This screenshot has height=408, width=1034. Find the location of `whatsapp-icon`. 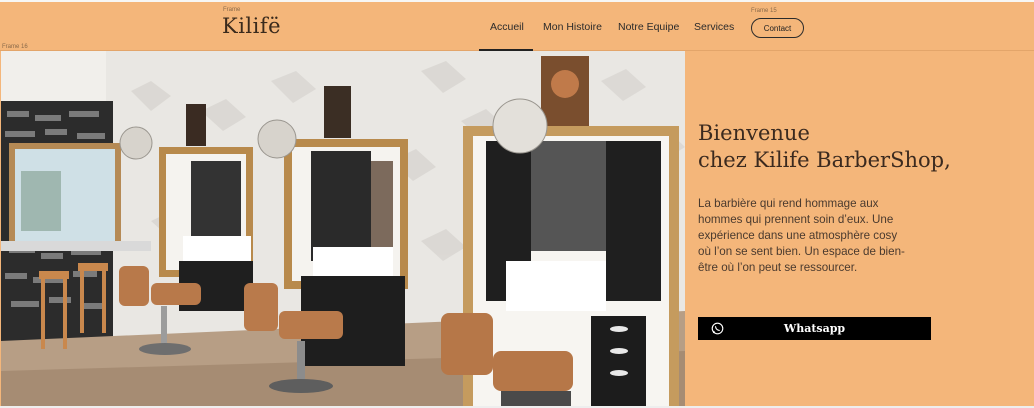

whatsapp-icon is located at coordinates (717, 328).